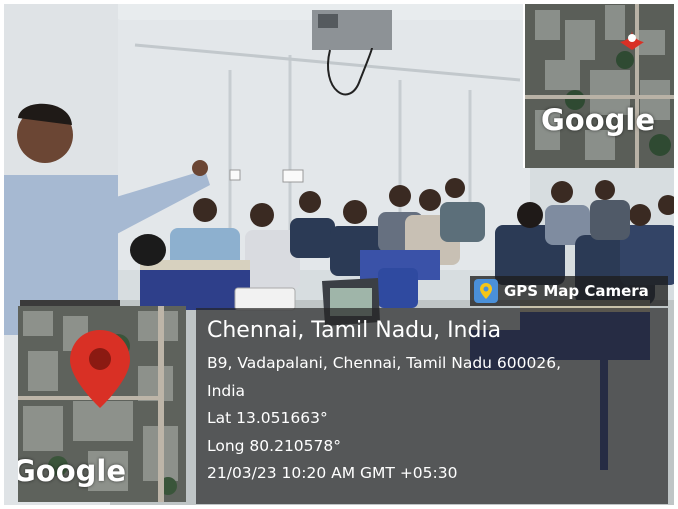  Describe the element at coordinates (598, 120) in the screenshot. I see `google-logo-top: Google` at that location.